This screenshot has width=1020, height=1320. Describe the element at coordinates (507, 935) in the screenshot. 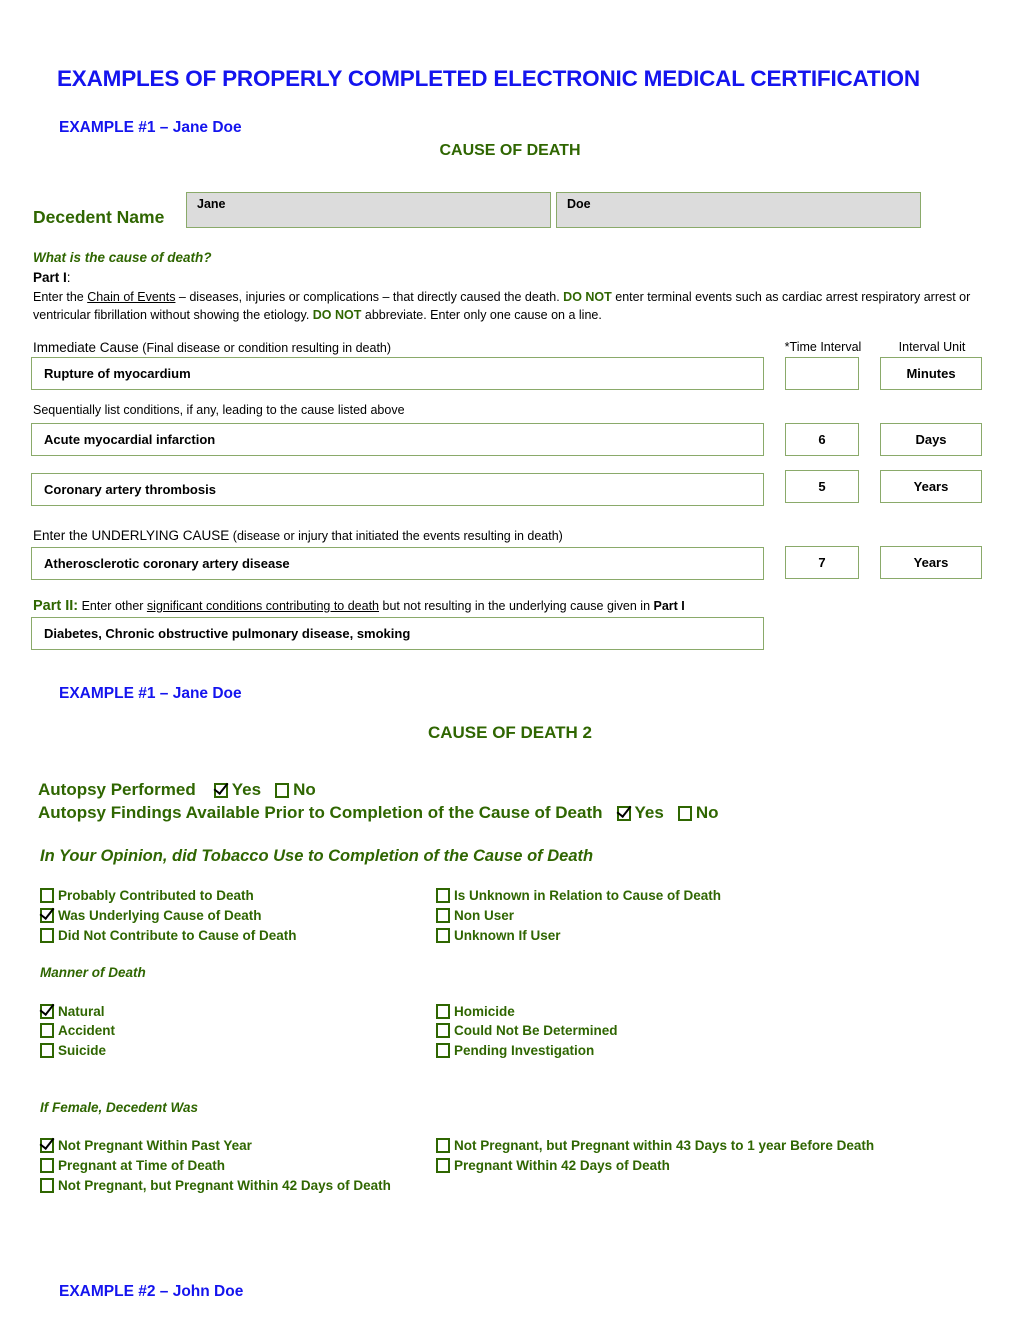

I see `tobacco-unknown-if-user-label: Unknown If User` at that location.